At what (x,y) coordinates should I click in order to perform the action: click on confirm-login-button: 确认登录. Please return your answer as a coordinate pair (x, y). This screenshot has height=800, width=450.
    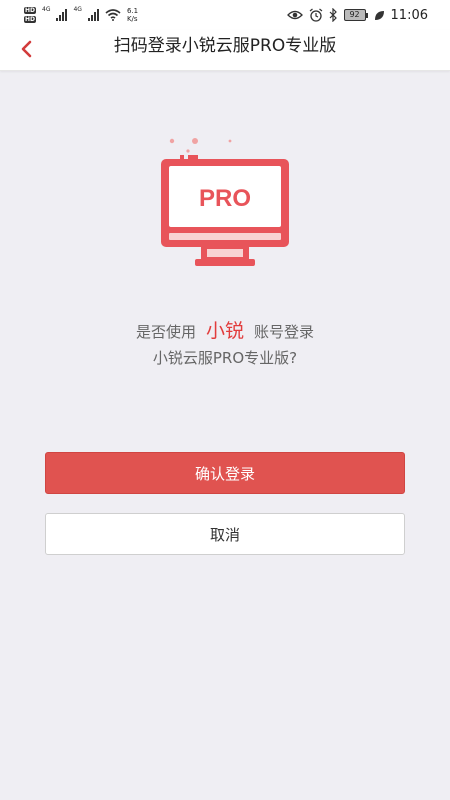
    Looking at the image, I should click on (225, 473).